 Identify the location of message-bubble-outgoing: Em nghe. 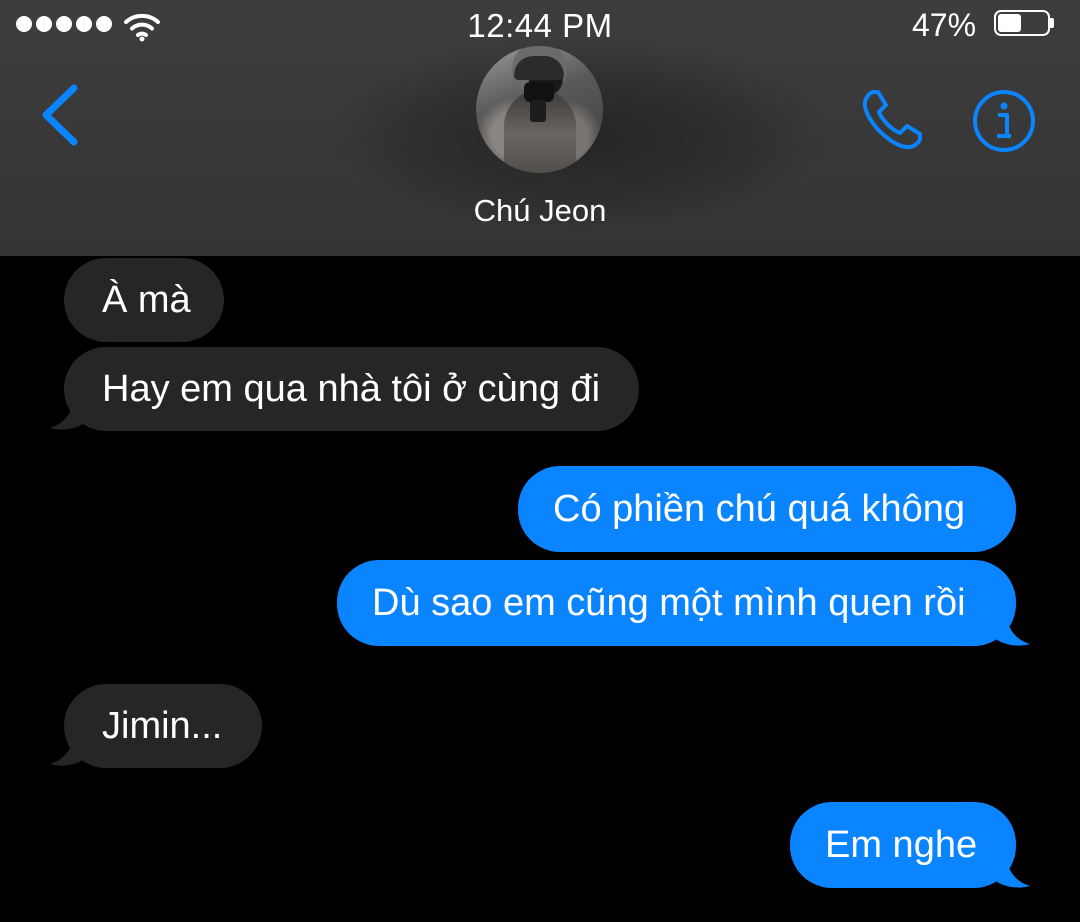
(903, 845).